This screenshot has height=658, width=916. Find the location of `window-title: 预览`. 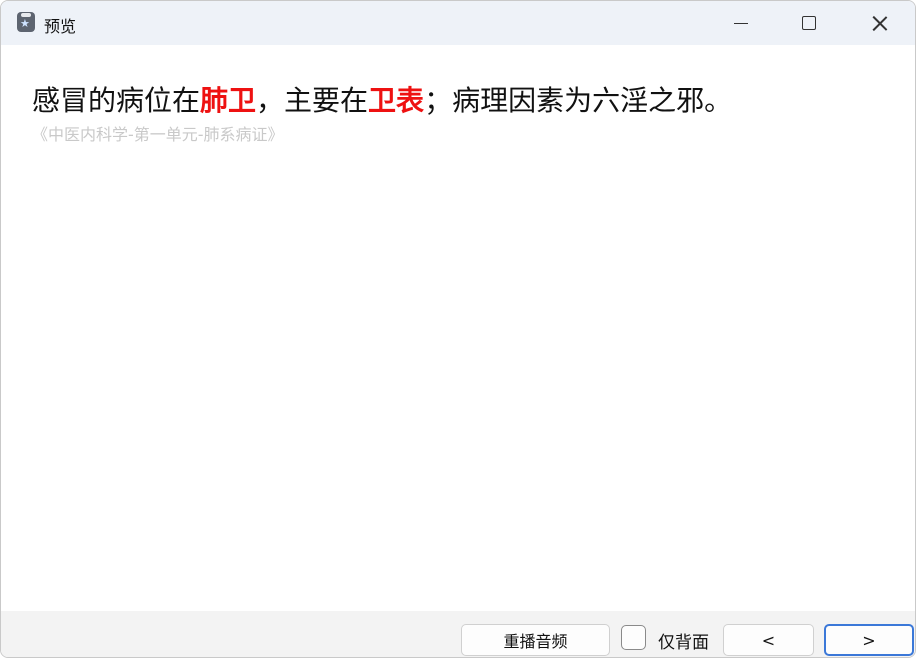

window-title: 预览 is located at coordinates (60, 26).